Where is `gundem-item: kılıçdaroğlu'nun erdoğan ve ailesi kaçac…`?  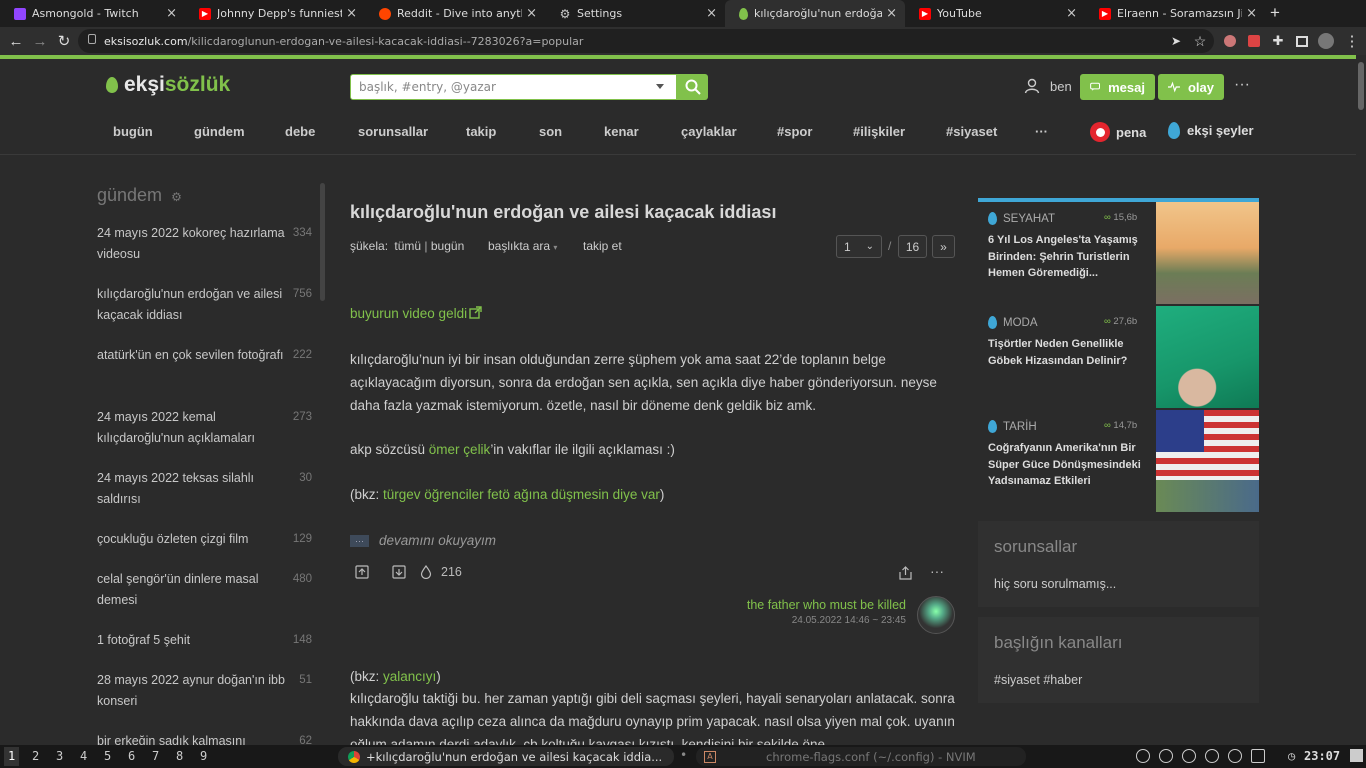 gundem-item: kılıçdaroğlu'nun erdoğan ve ailesi kaçac… is located at coordinates (204, 305).